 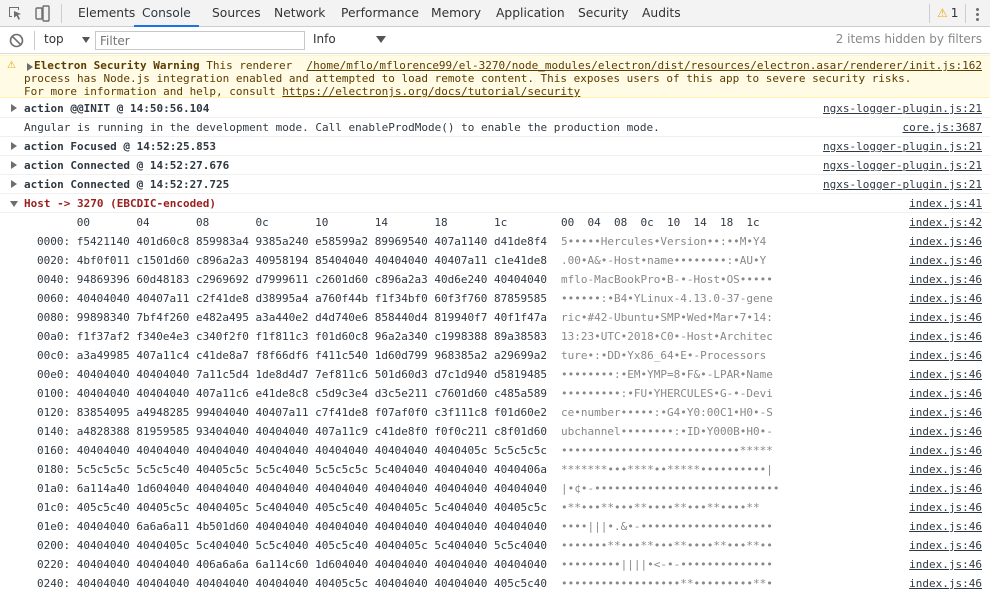 I want to click on tab-console: Console, so click(x=166, y=13).